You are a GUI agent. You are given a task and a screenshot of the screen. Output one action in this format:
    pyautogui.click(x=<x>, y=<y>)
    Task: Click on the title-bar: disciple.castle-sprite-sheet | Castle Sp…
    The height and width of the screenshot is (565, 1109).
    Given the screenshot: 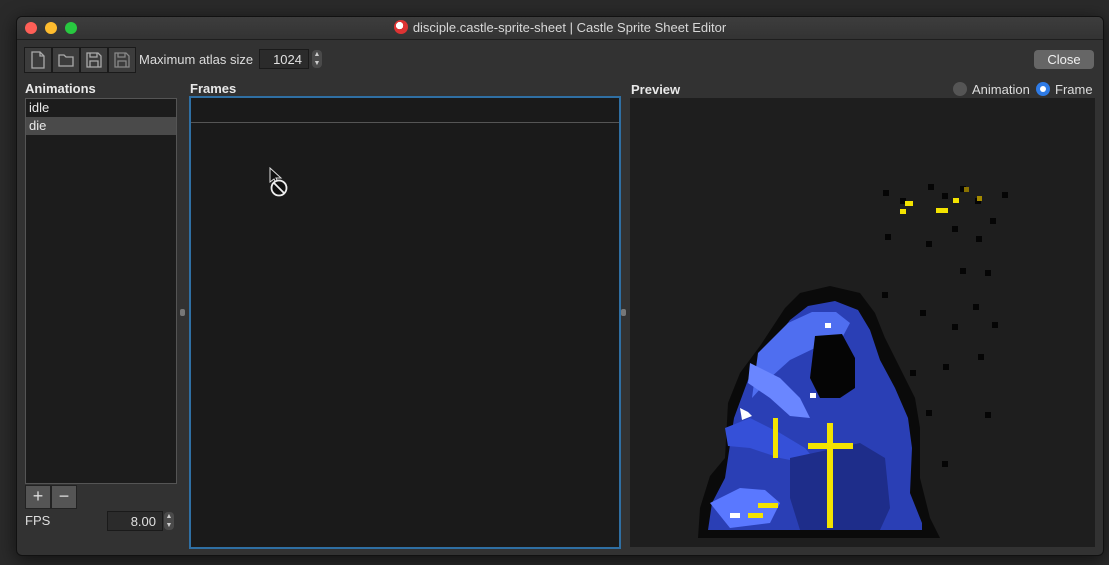 What is the action you would take?
    pyautogui.click(x=560, y=28)
    